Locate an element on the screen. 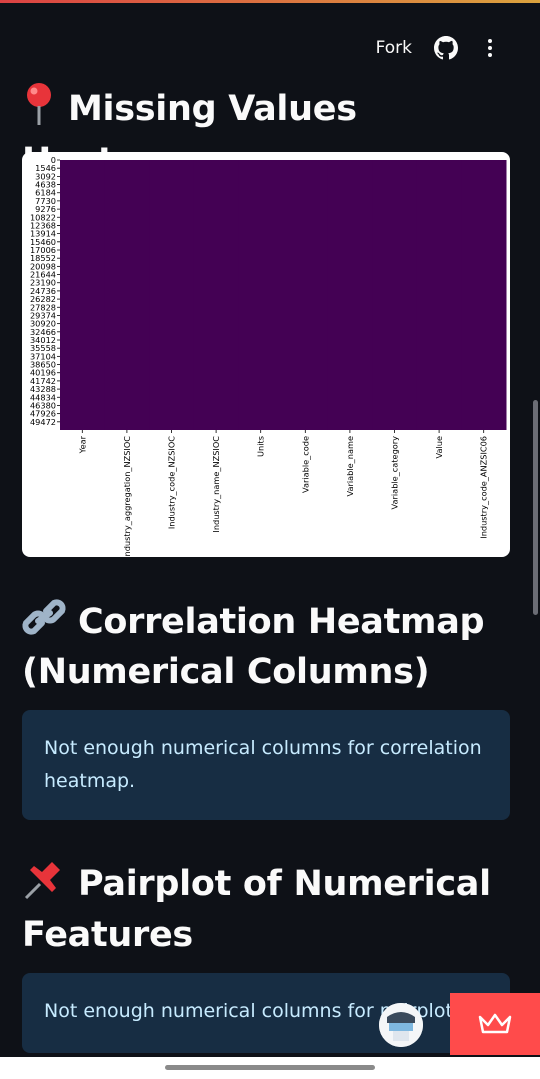  pairplot-title: Pairplot of Numerical Features is located at coordinates (256, 909).